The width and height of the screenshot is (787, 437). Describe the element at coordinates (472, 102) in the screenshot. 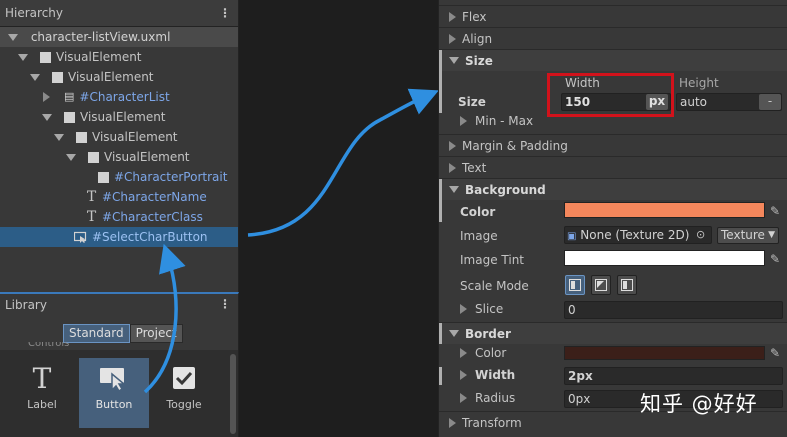

I see `size-label: Size` at that location.